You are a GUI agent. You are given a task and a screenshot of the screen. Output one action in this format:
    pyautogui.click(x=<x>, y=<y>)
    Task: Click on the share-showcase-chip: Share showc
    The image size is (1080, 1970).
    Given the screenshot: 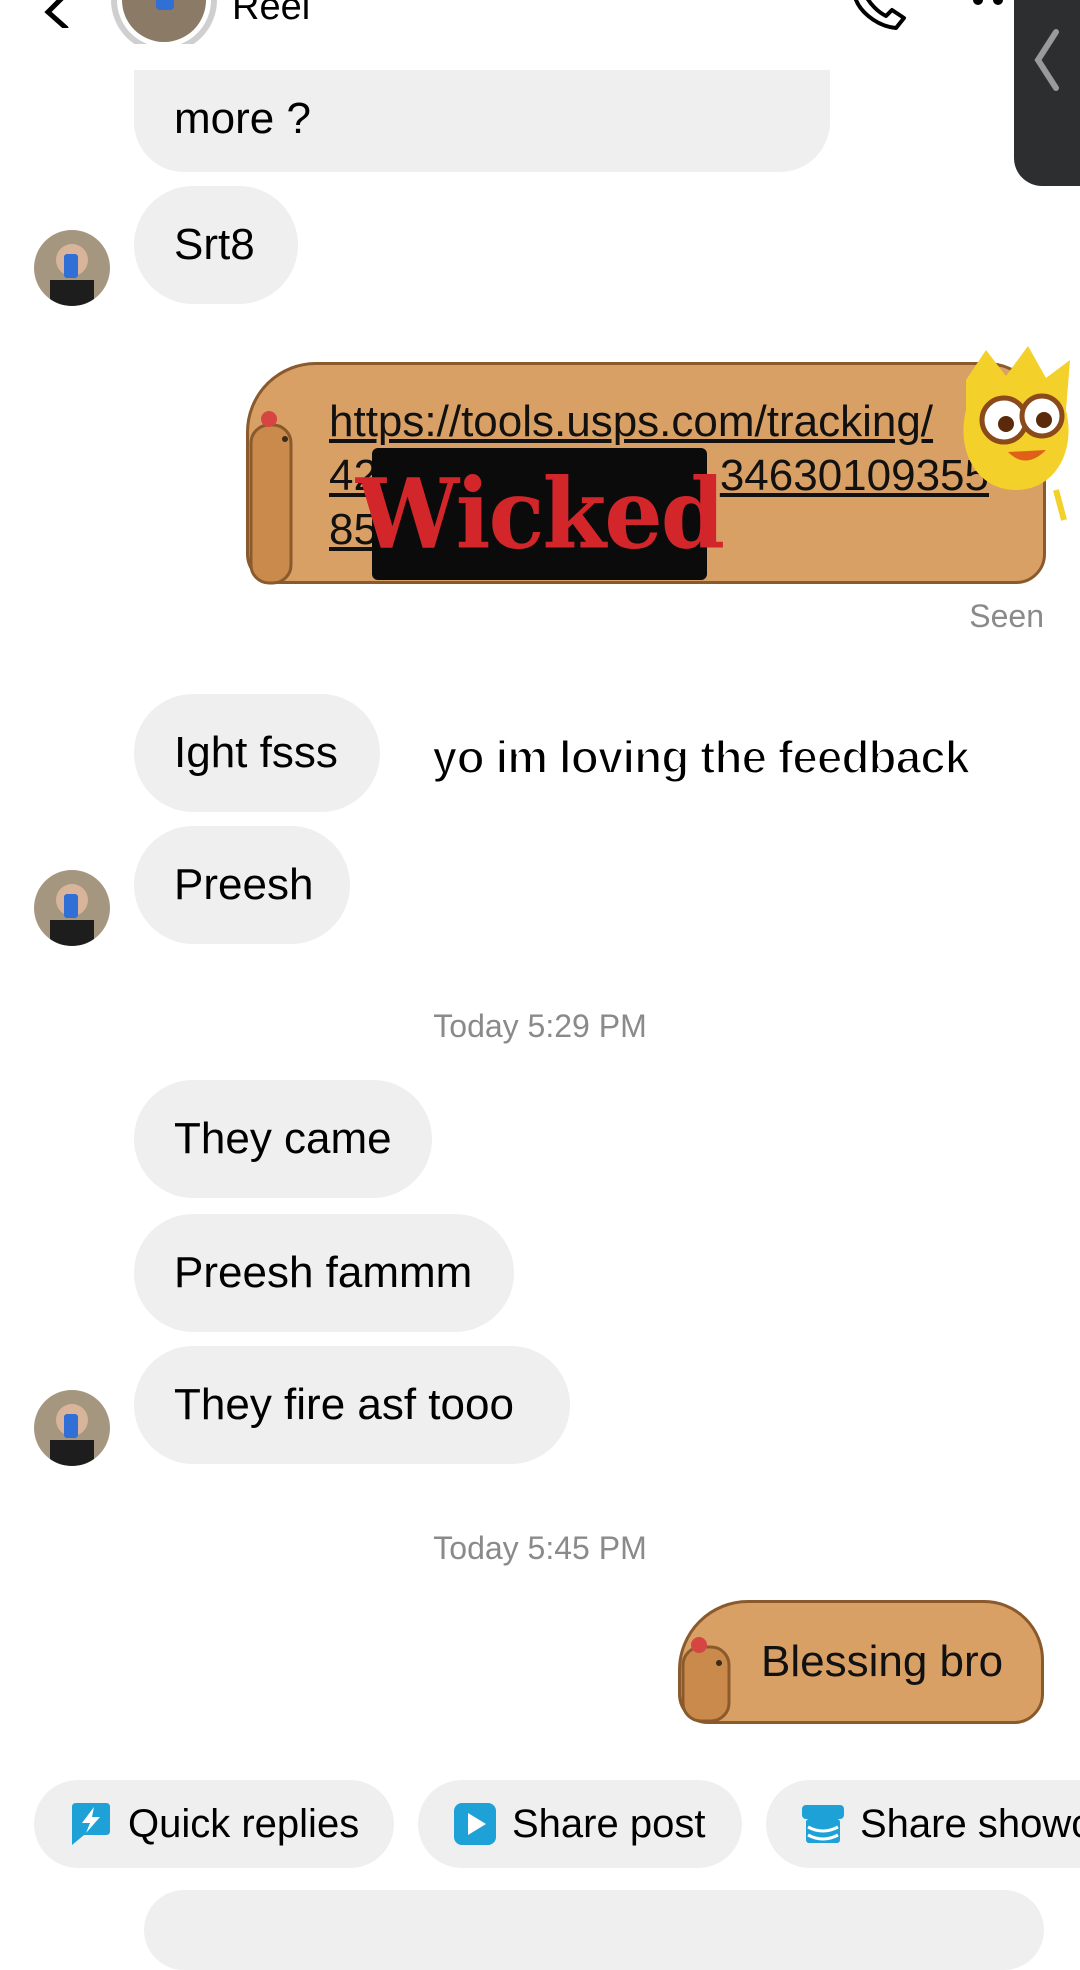 What is the action you would take?
    pyautogui.click(x=923, y=1824)
    